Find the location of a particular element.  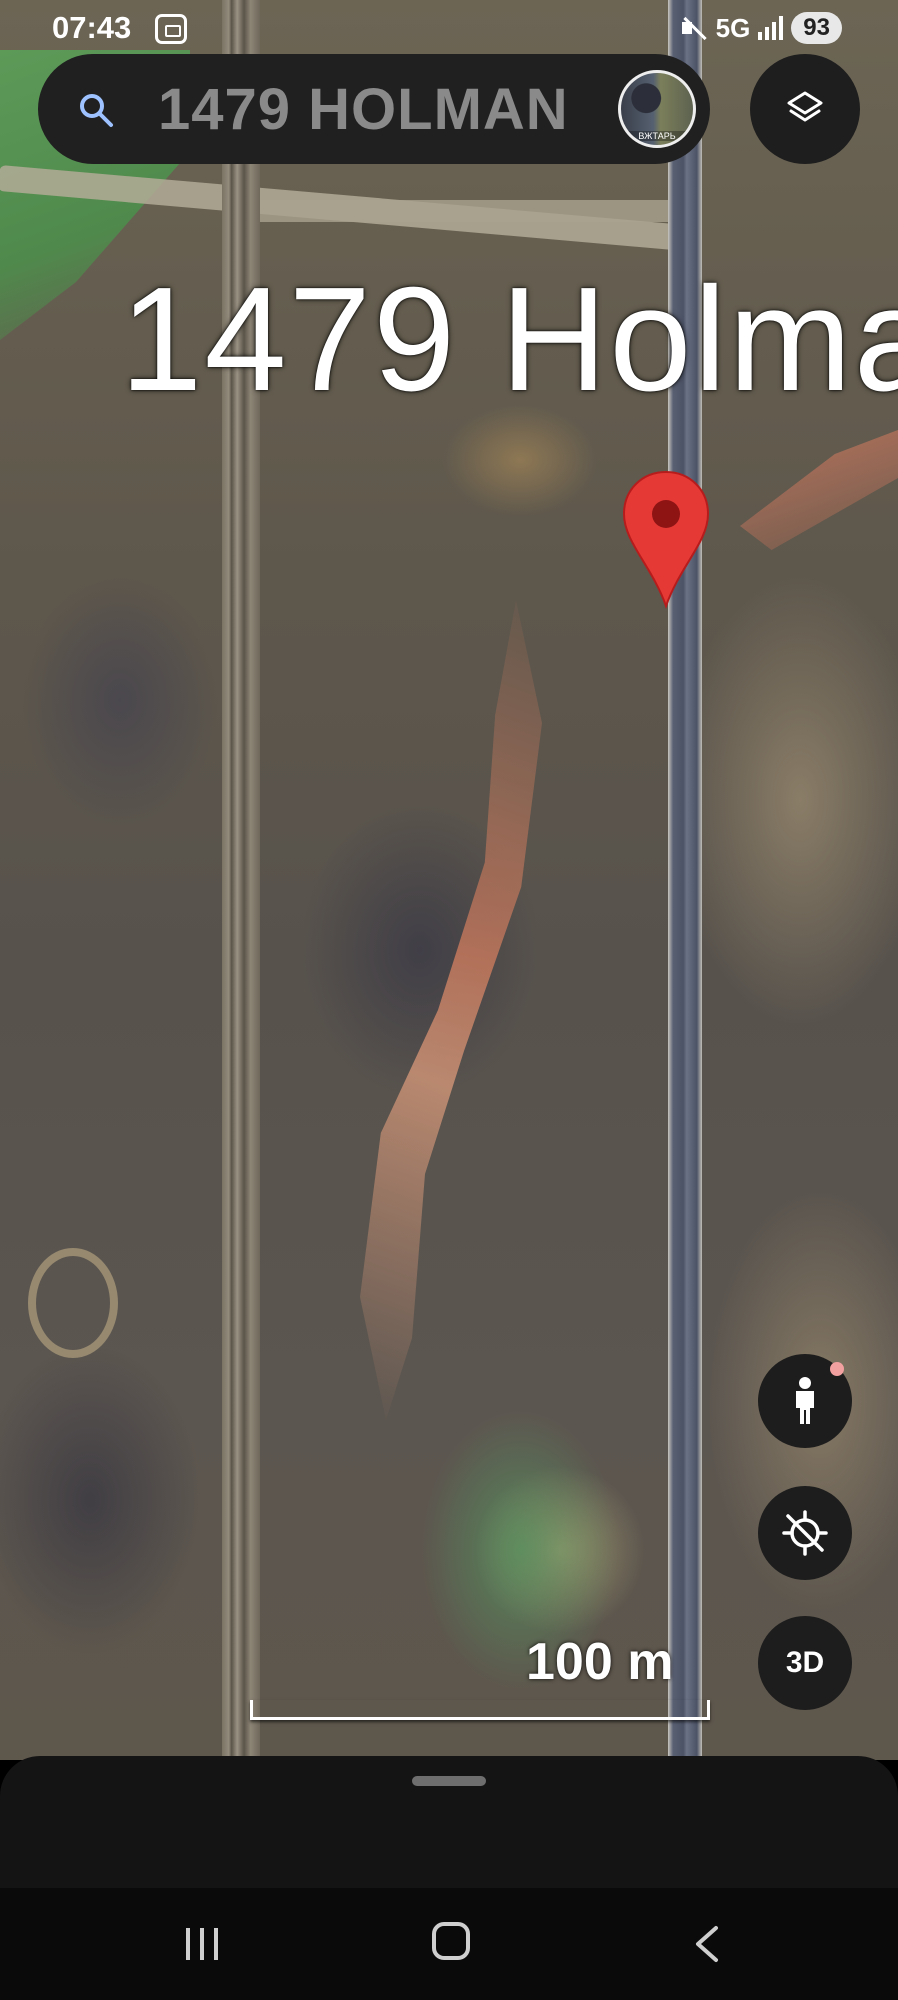

status-bar: 07:43 5G 93 is located at coordinates (449, 28).